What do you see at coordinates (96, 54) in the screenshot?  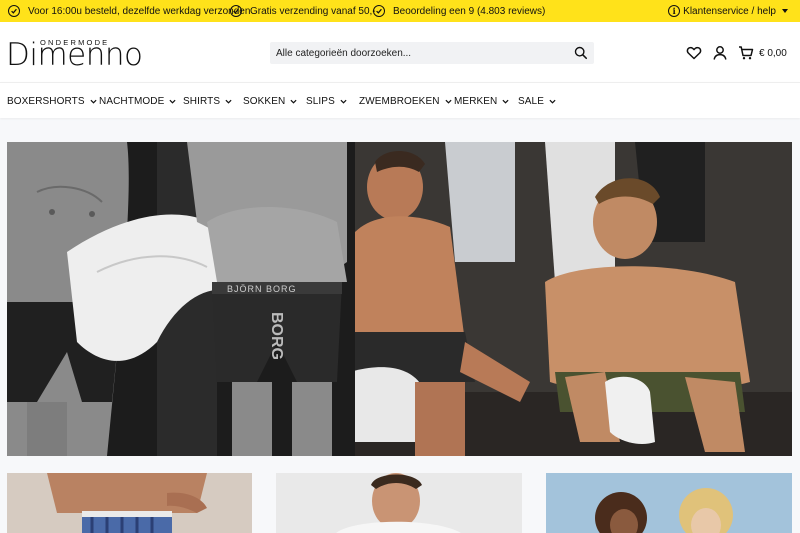 I see `site-logo: Dimenno ONDERMODE` at bounding box center [96, 54].